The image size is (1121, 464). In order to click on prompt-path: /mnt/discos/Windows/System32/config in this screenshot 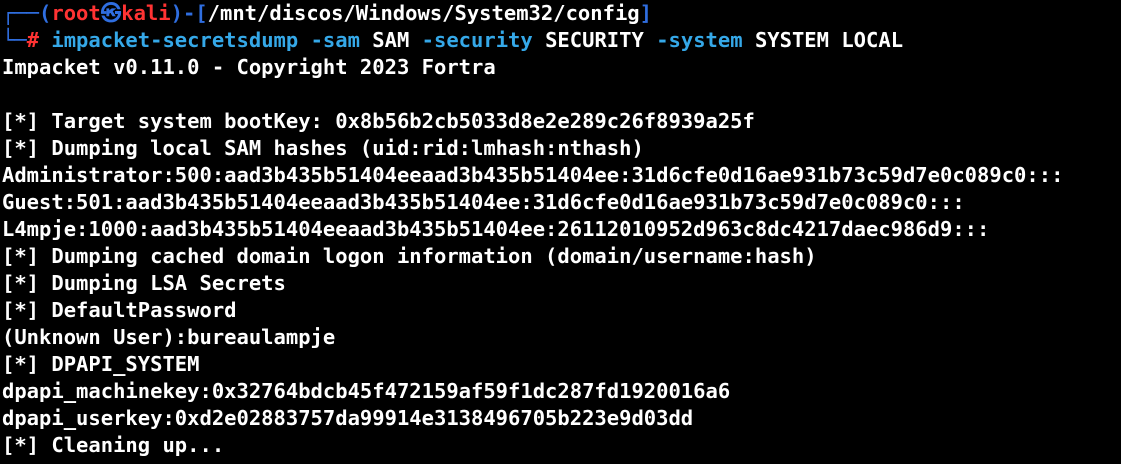, I will do `click(423, 13)`.